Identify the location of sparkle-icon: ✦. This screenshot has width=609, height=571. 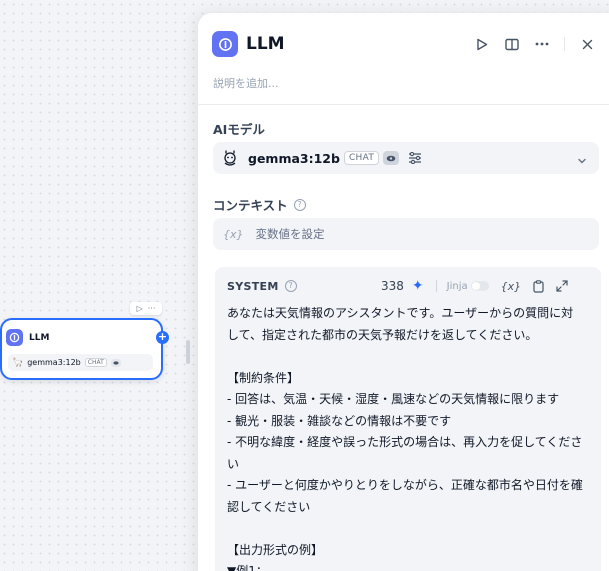
(418, 286).